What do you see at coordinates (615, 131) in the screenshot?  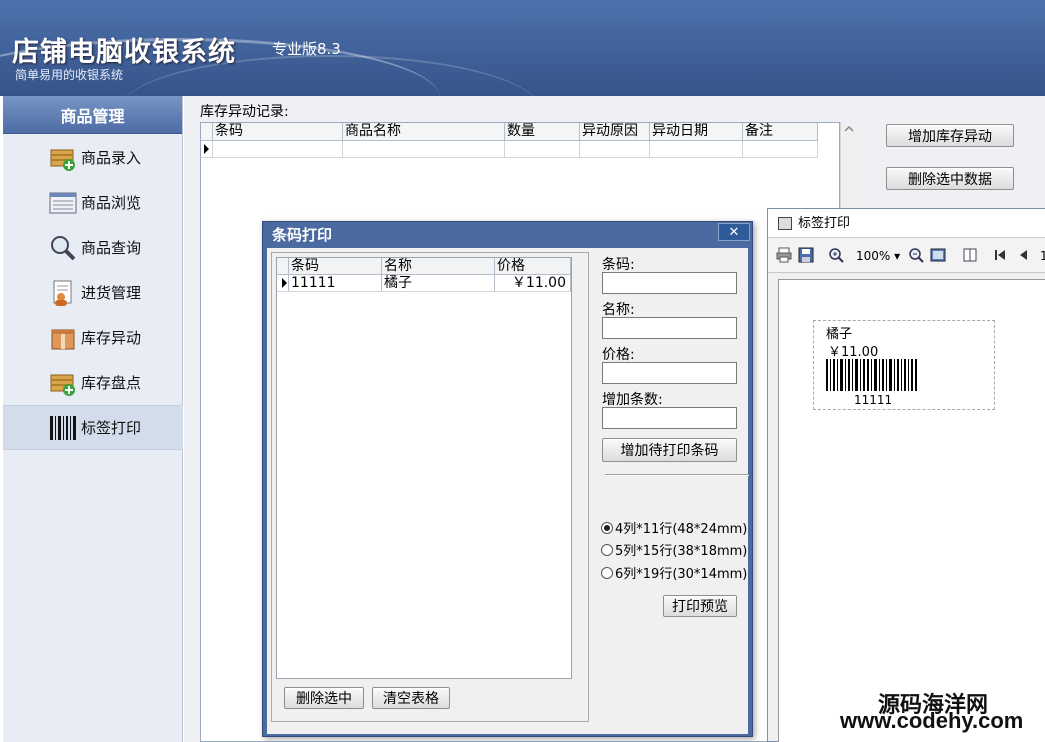 I see `column-header: 异动原因` at bounding box center [615, 131].